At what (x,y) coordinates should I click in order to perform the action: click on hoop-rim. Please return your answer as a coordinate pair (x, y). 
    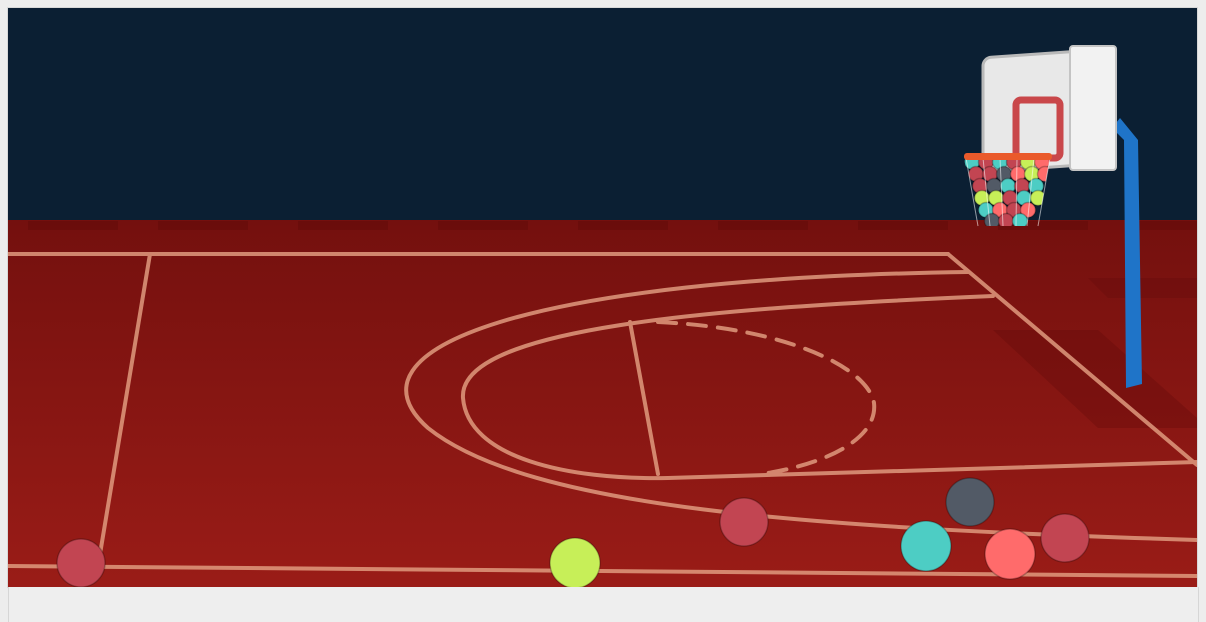
    Looking at the image, I should click on (1008, 156).